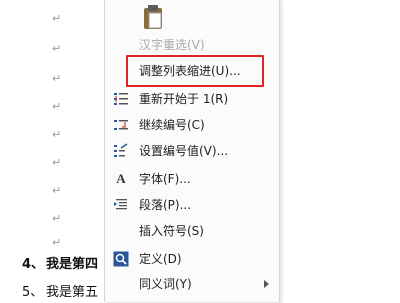 This screenshot has height=303, width=400. I want to click on restart-numbering-icon, so click(121, 99).